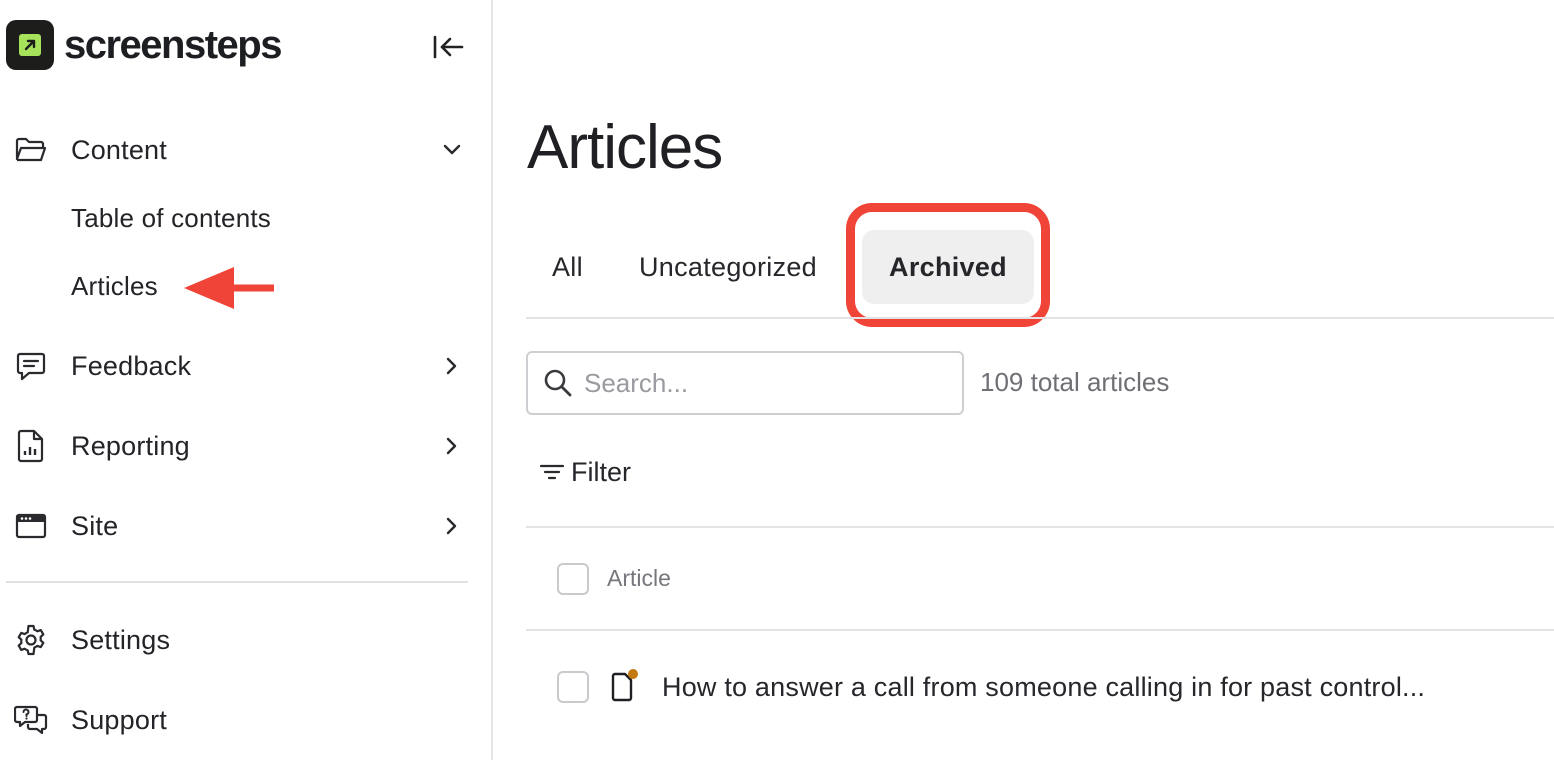 The image size is (1554, 760). I want to click on sidebar-item-label: Support, so click(119, 719).